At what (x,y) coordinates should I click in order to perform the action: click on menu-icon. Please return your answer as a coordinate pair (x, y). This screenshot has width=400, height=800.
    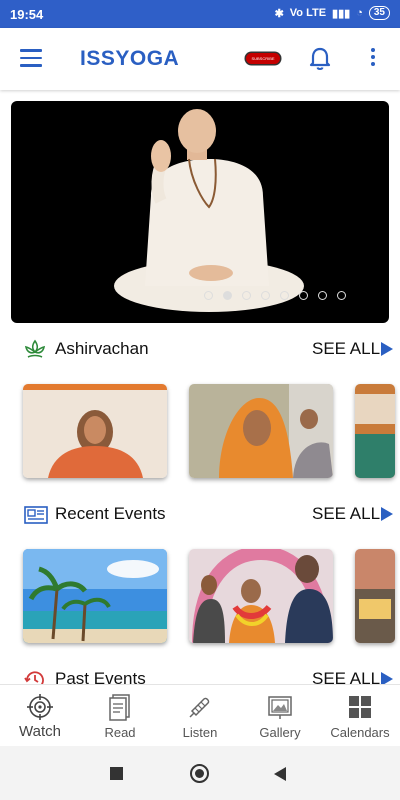
    Looking at the image, I should click on (31, 58).